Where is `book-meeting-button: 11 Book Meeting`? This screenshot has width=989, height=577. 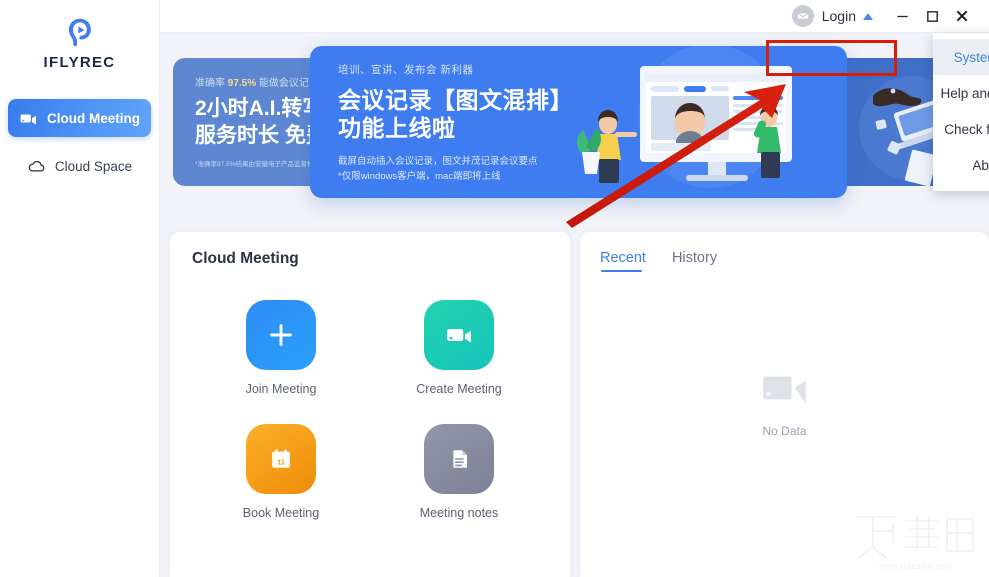
book-meeting-button: 11 Book Meeting is located at coordinates (281, 472).